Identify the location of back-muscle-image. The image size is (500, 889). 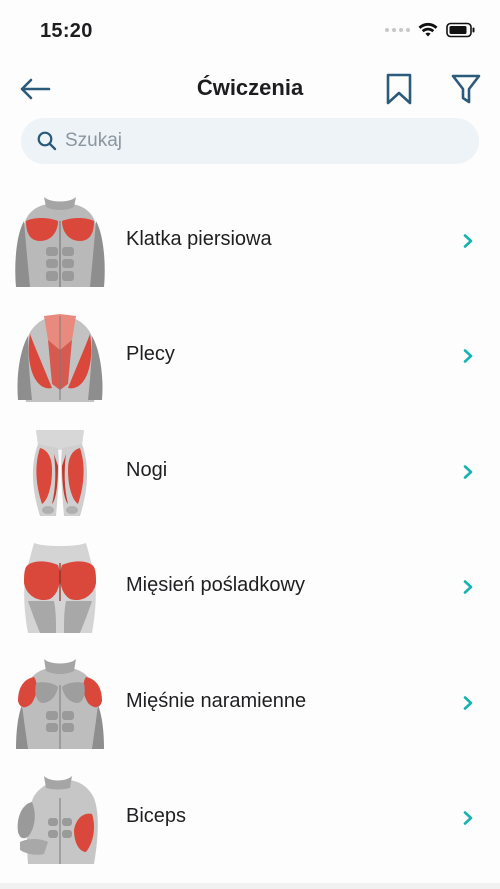
(60, 358).